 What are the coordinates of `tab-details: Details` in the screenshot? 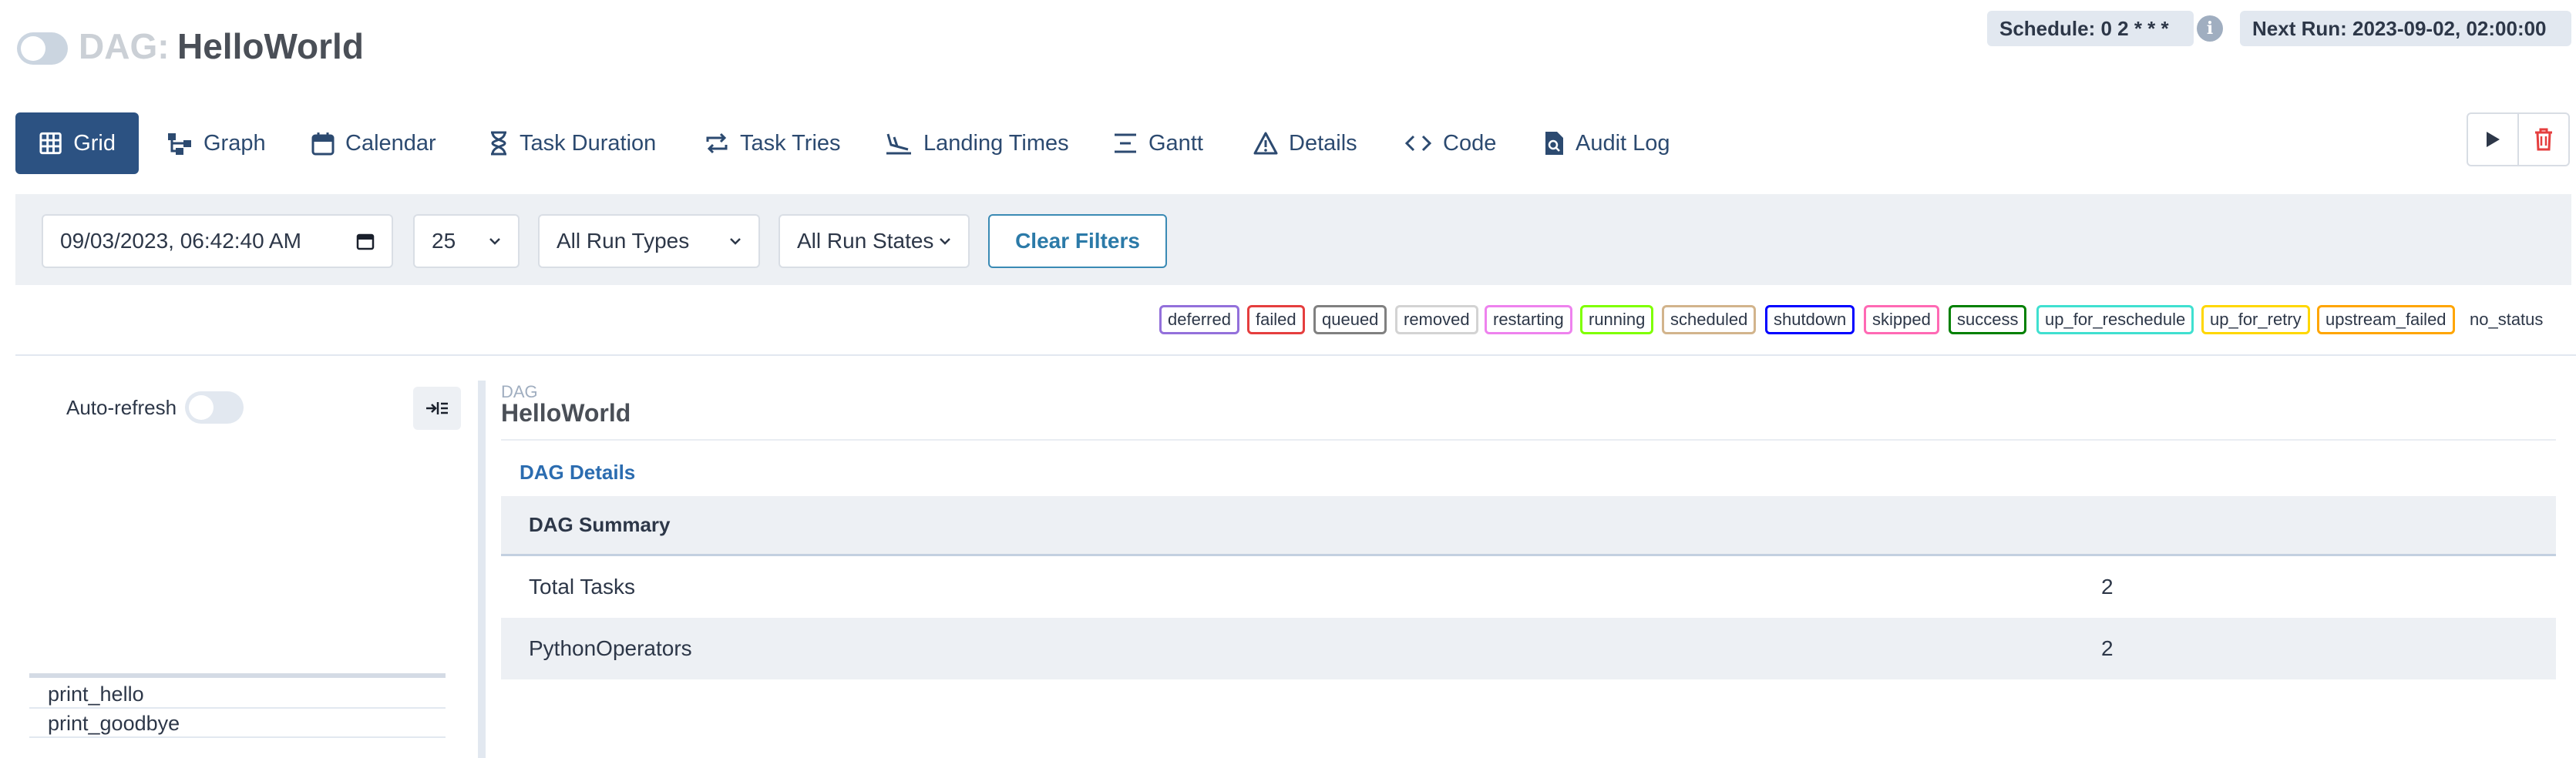 It's located at (1305, 143).